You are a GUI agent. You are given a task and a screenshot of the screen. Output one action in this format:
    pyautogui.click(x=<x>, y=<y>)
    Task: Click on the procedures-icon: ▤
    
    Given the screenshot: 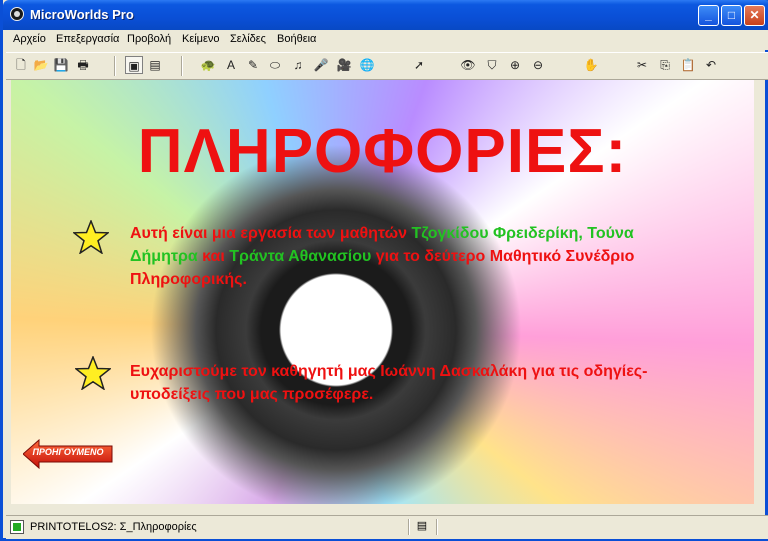 What is the action you would take?
    pyautogui.click(x=422, y=526)
    